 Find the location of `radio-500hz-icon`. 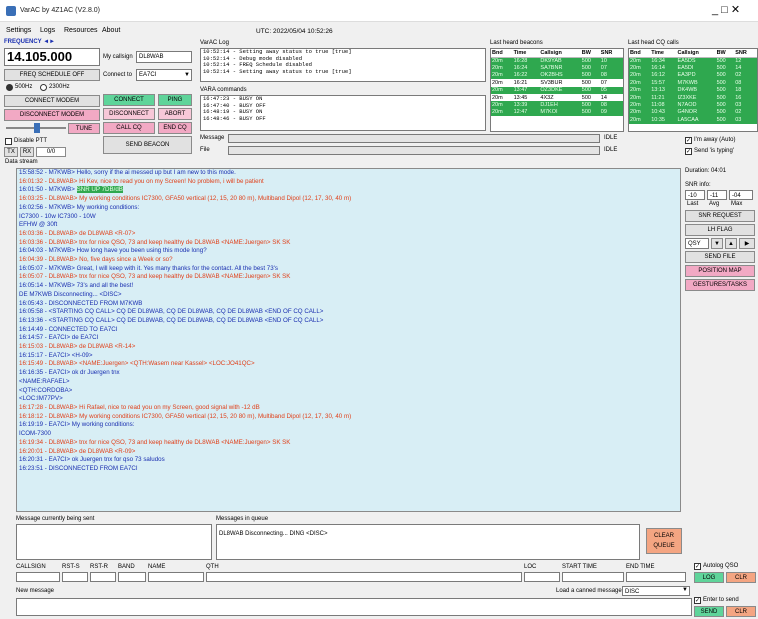

radio-500hz-icon is located at coordinates (9, 87).